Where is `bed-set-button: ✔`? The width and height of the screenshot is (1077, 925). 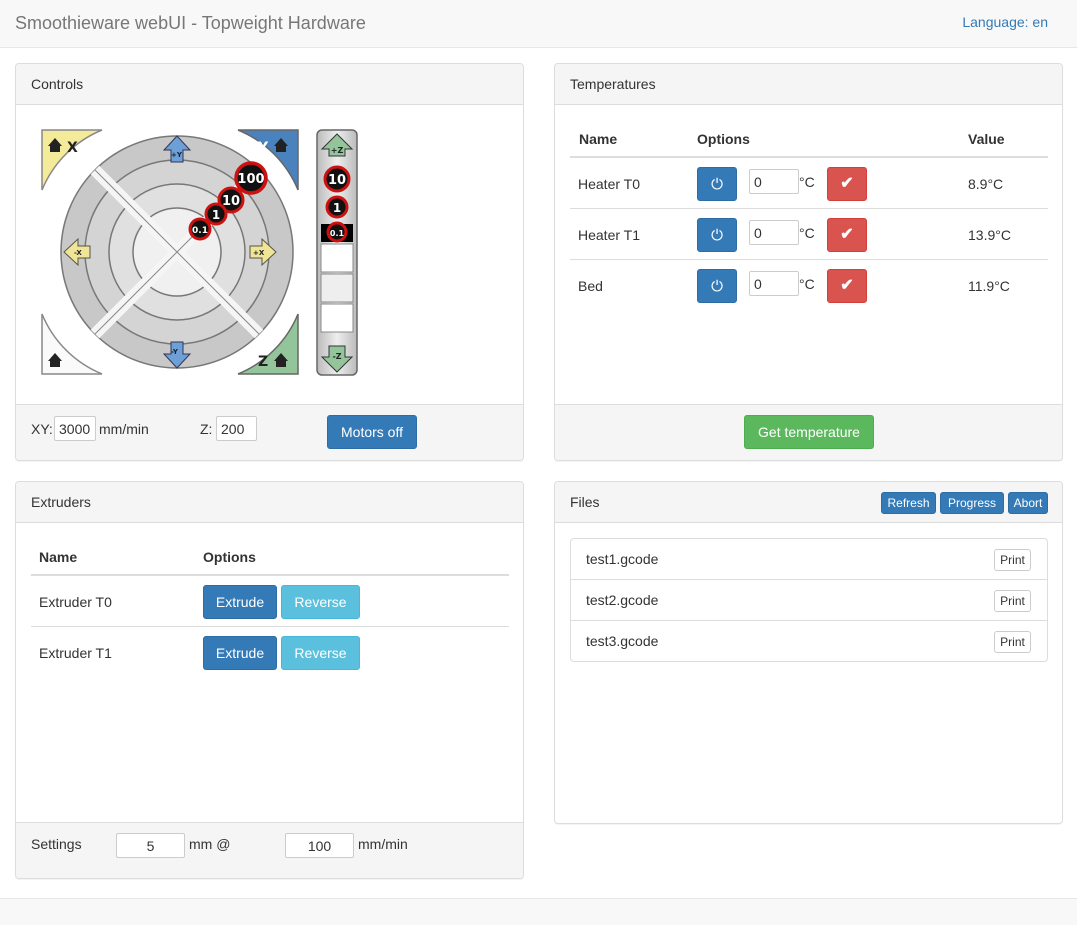
bed-set-button: ✔ is located at coordinates (847, 286).